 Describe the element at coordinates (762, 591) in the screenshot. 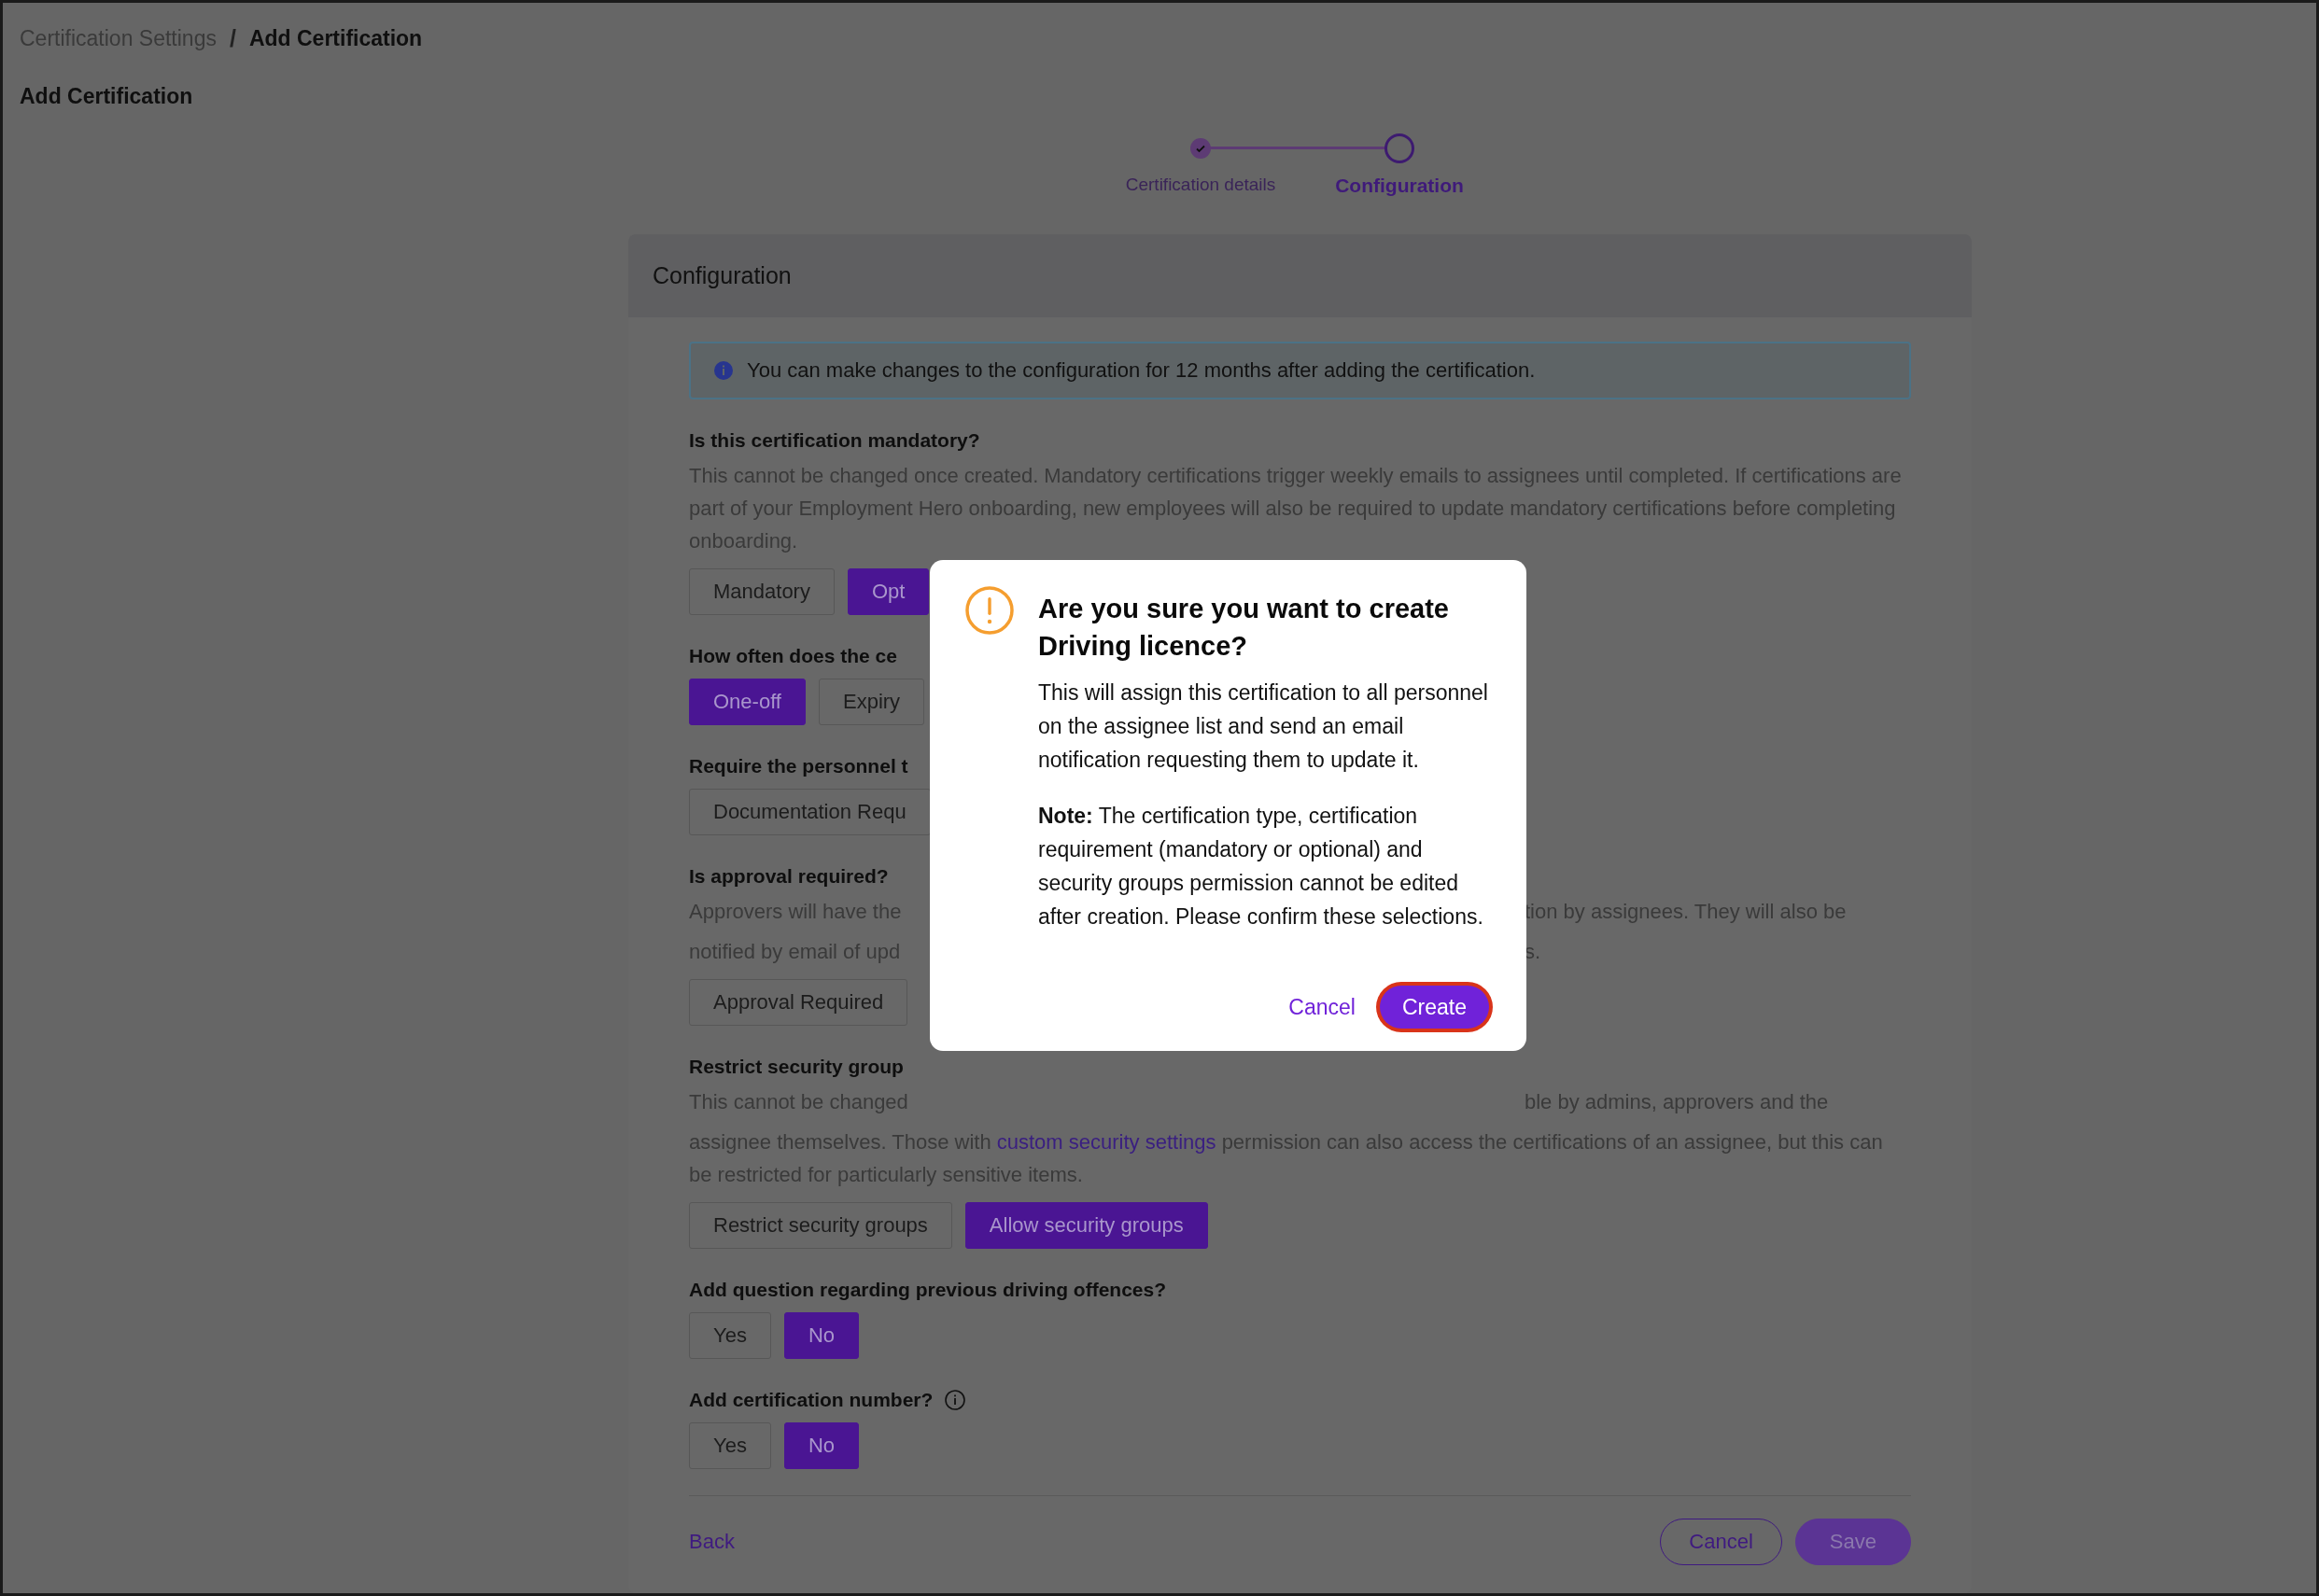

I see `option-button: Mandatory` at that location.